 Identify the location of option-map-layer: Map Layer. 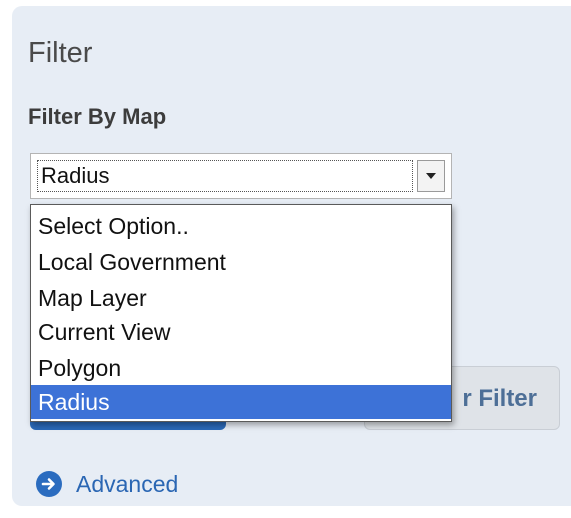
(241, 298).